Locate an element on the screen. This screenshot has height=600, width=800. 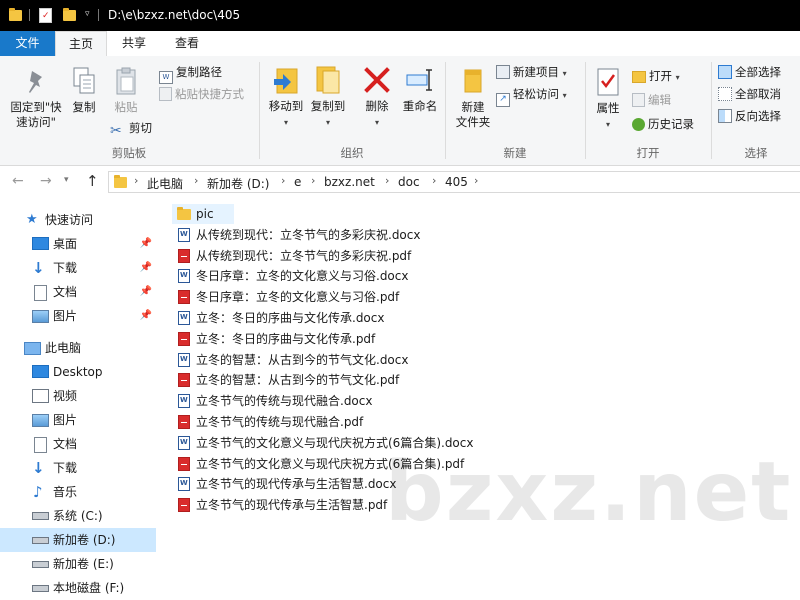
desktop-icon is located at coordinates (40, 371).